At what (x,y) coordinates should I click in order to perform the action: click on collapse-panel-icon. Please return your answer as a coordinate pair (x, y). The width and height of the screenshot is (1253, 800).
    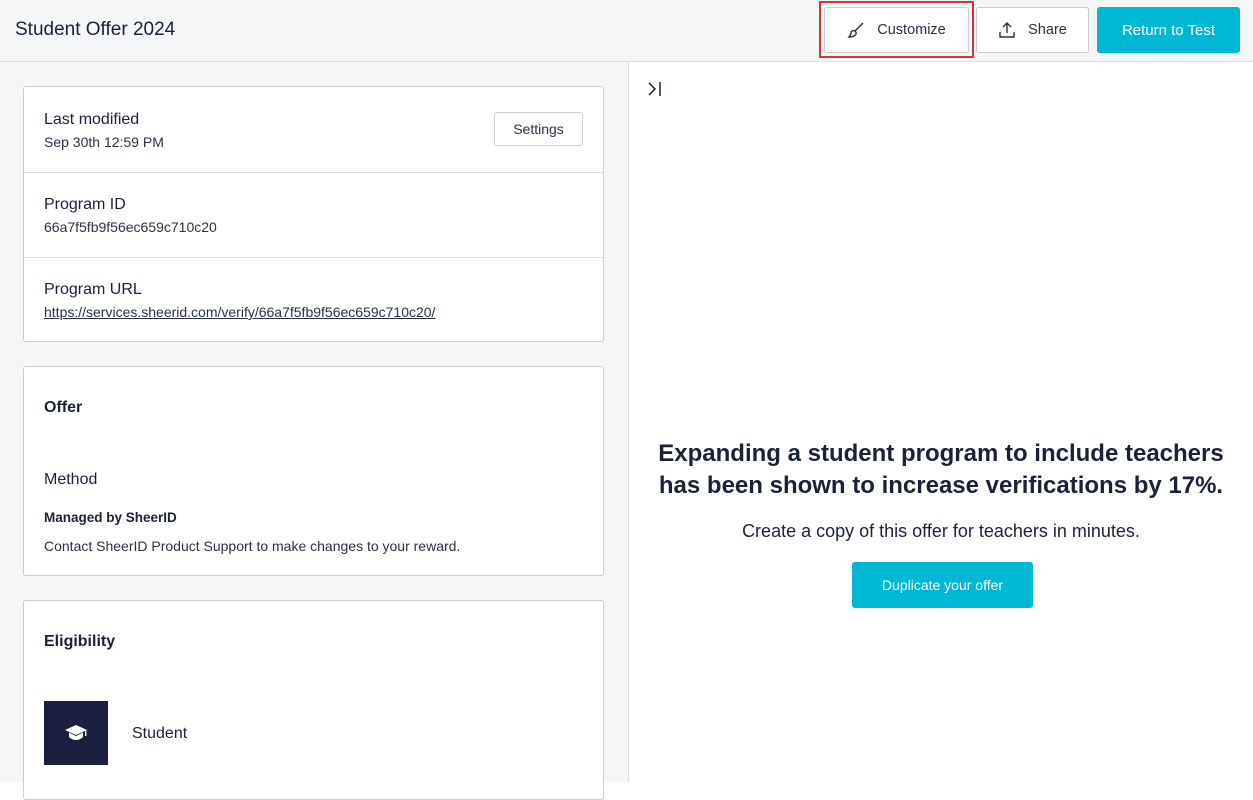
    Looking at the image, I should click on (656, 89).